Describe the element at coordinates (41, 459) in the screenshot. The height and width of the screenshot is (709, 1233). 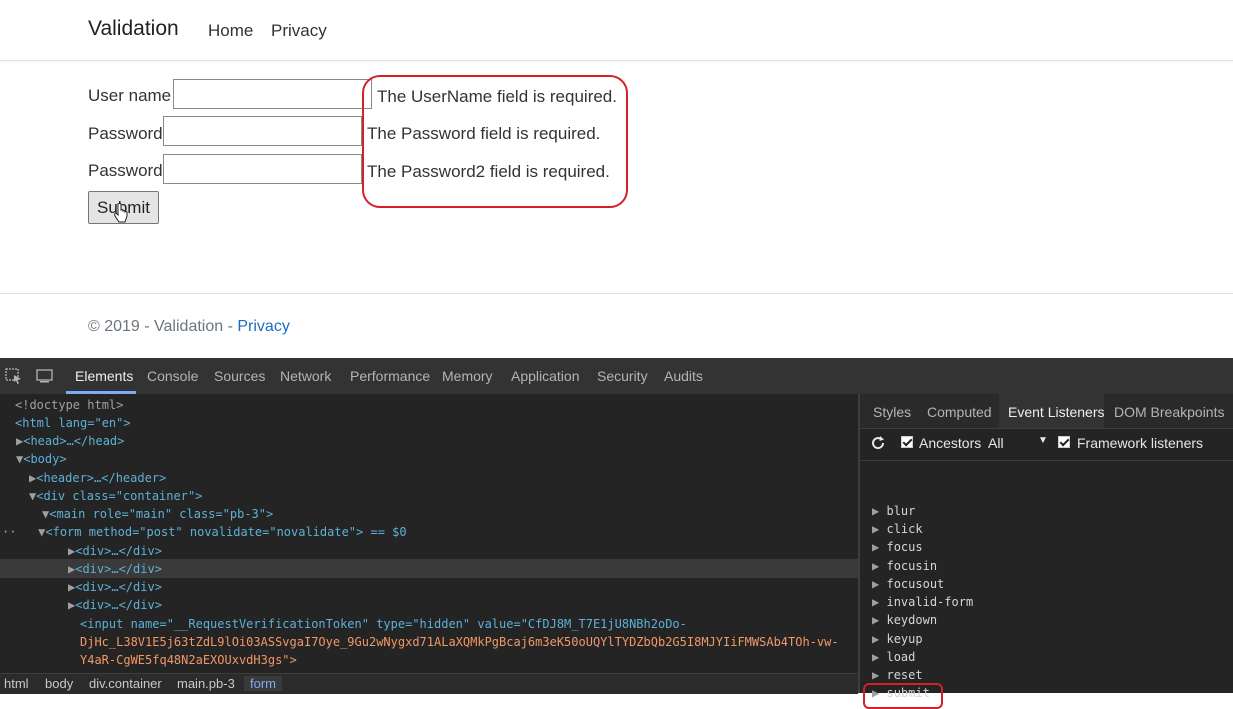
I see `dom-line: ▼<body>` at that location.